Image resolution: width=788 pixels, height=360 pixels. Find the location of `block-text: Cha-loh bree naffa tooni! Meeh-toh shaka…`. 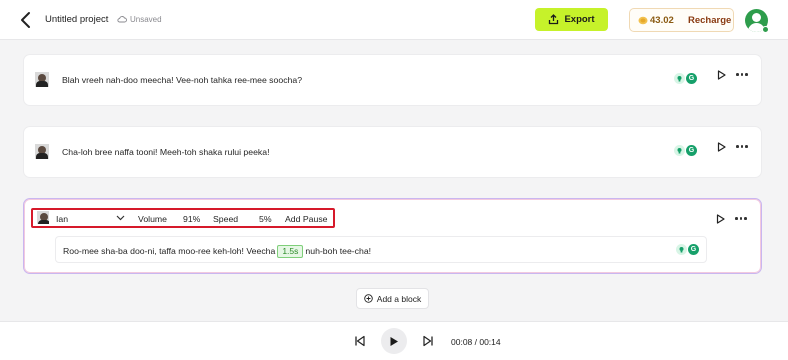

block-text: Cha-loh bree naffa tooni! Meeh-toh shaka… is located at coordinates (166, 152).